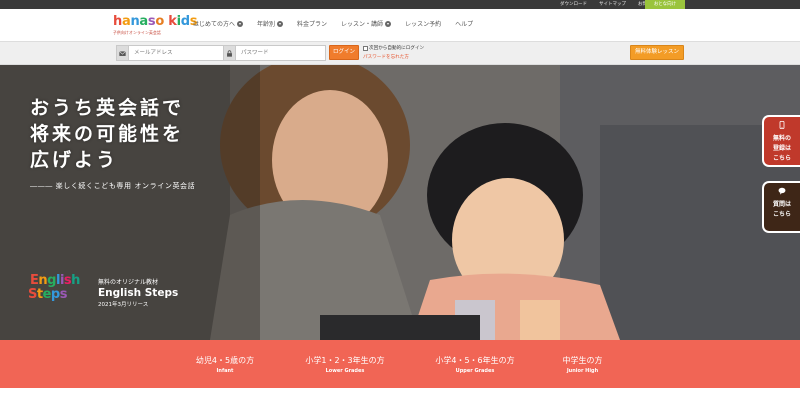 The width and height of the screenshot is (800, 420). I want to click on logo-letter: o, so click(159, 21).